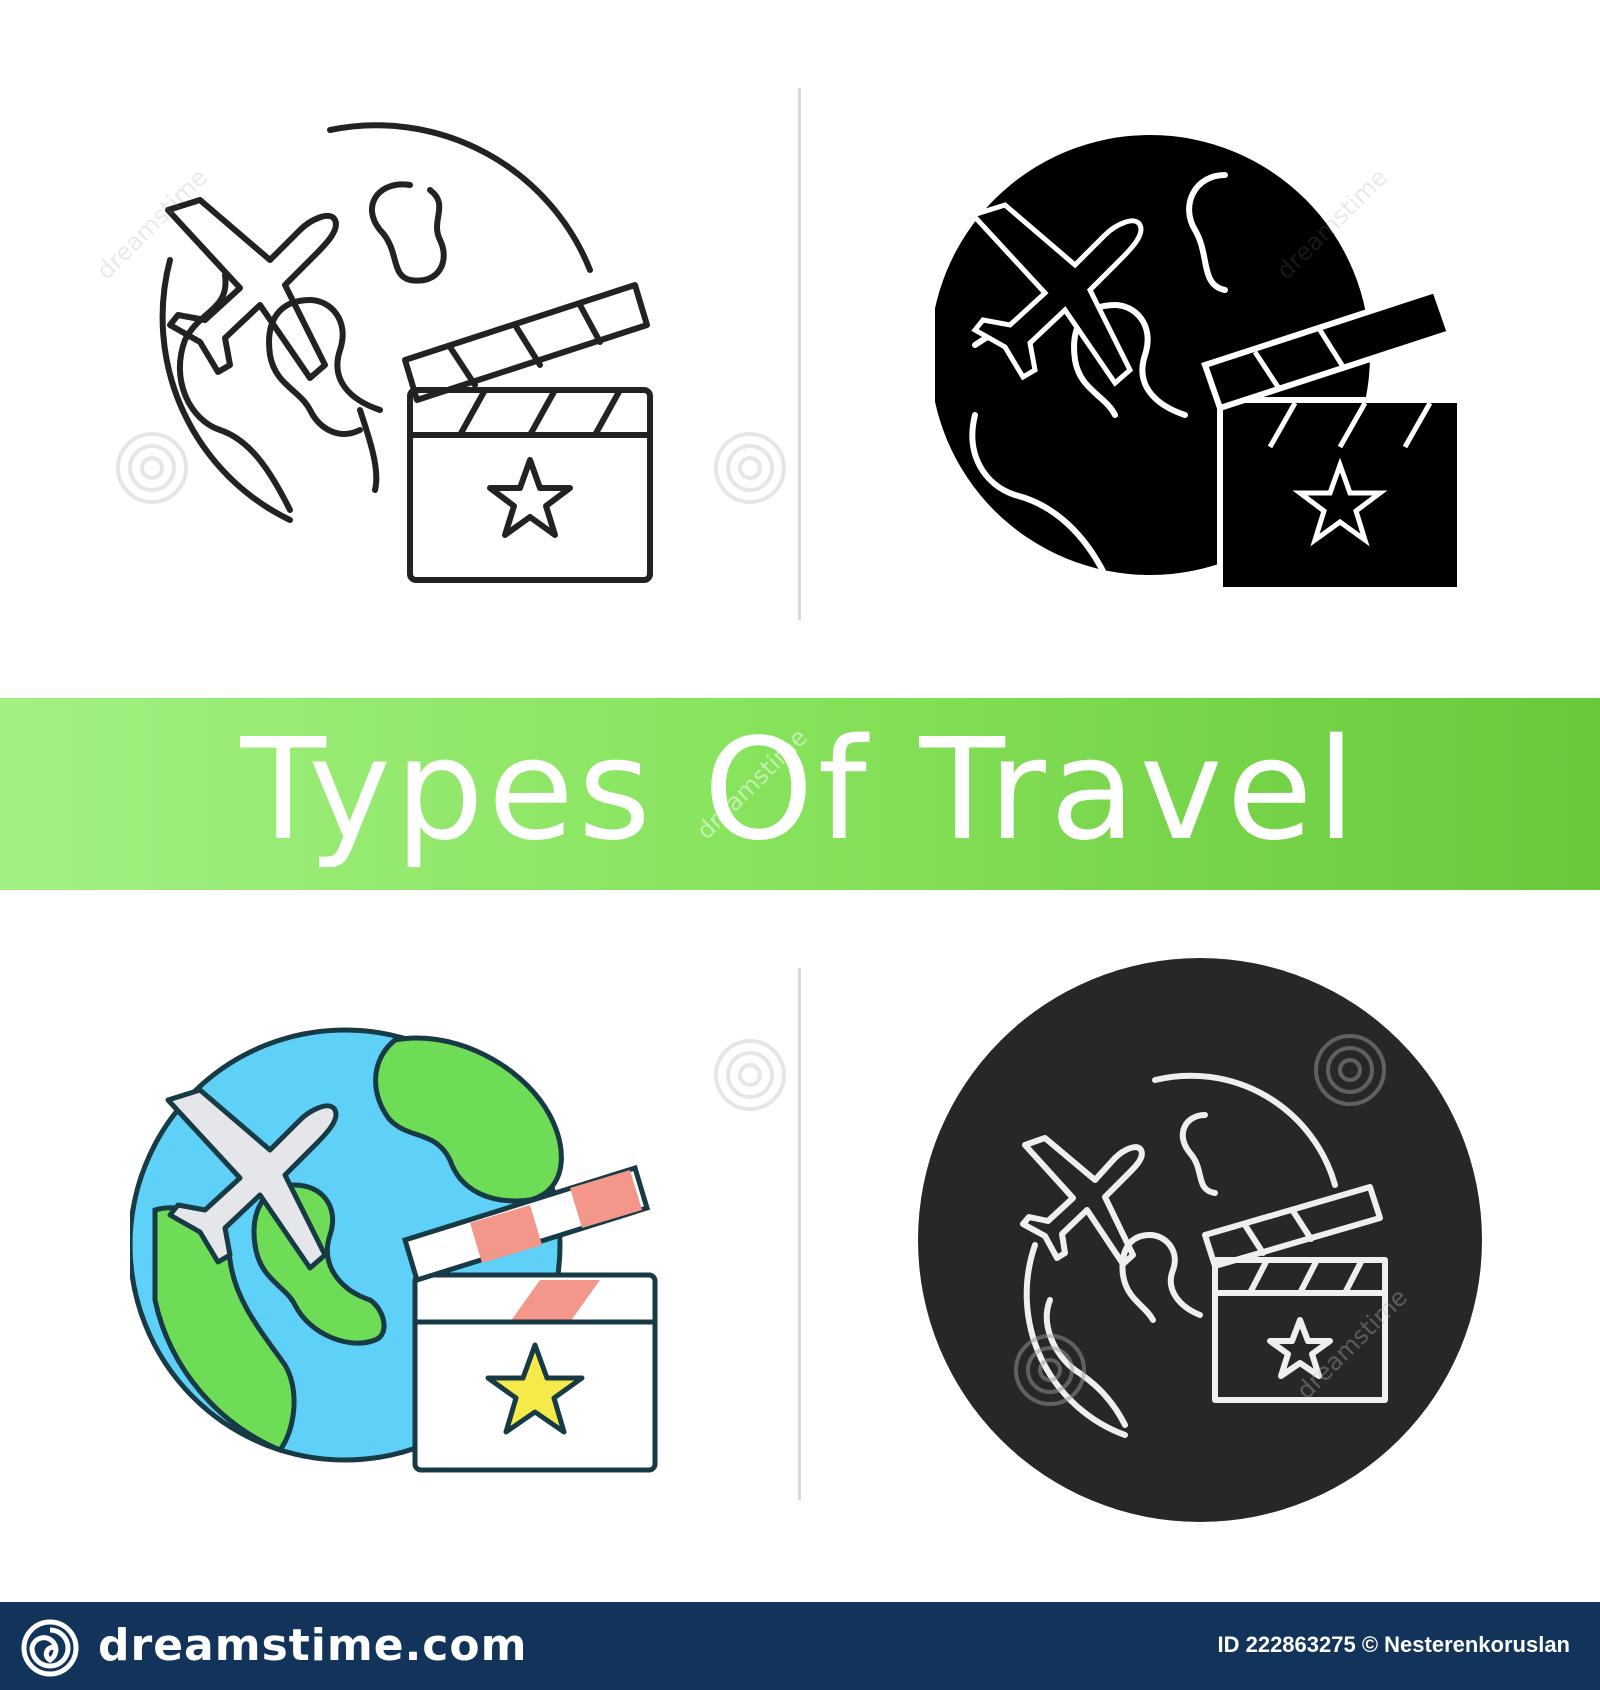 This screenshot has width=1600, height=1690. Describe the element at coordinates (1393, 1644) in the screenshot. I see `footer-image-id: ID 222863275 © Nesterenkoruslan` at that location.